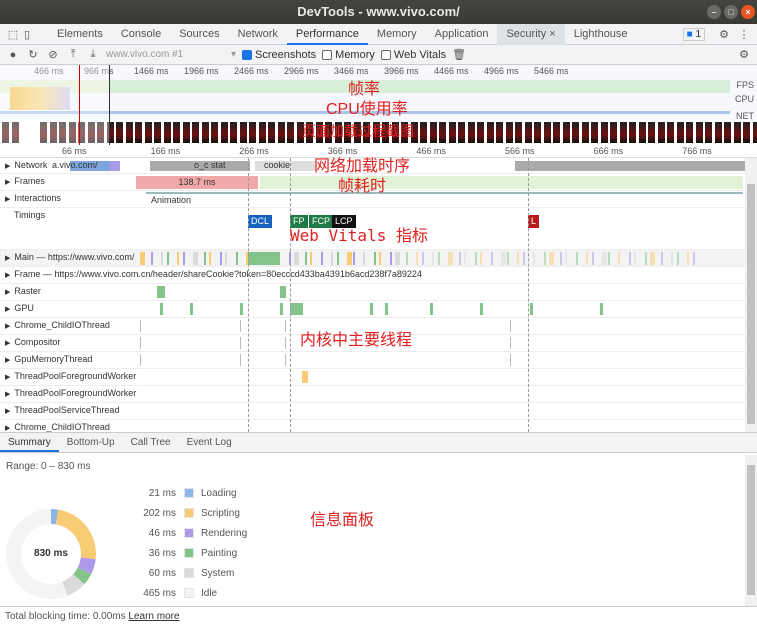 The width and height of the screenshot is (757, 626). What do you see at coordinates (151, 442) in the screenshot?
I see `tab-call-tree: Call Tree` at bounding box center [151, 442].